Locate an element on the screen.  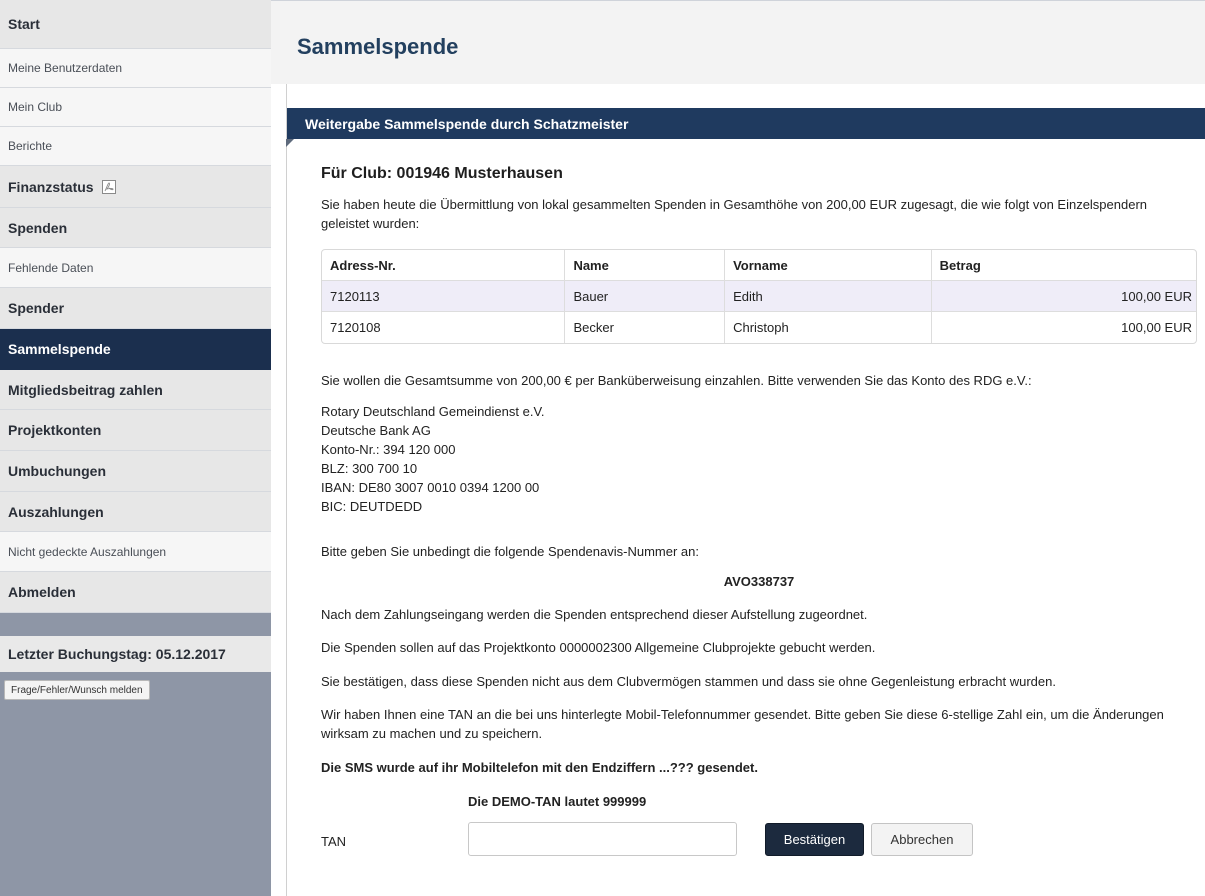
sidebar-item-finanzstatus: Finanzstatus is located at coordinates (135, 187).